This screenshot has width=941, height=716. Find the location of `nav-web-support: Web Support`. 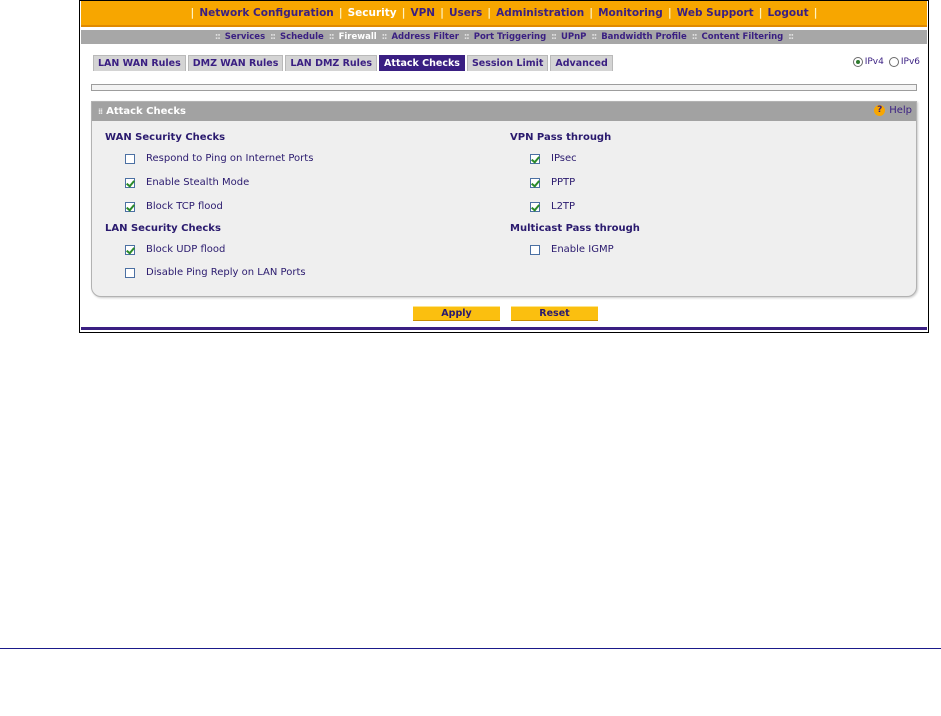

nav-web-support: Web Support is located at coordinates (715, 13).